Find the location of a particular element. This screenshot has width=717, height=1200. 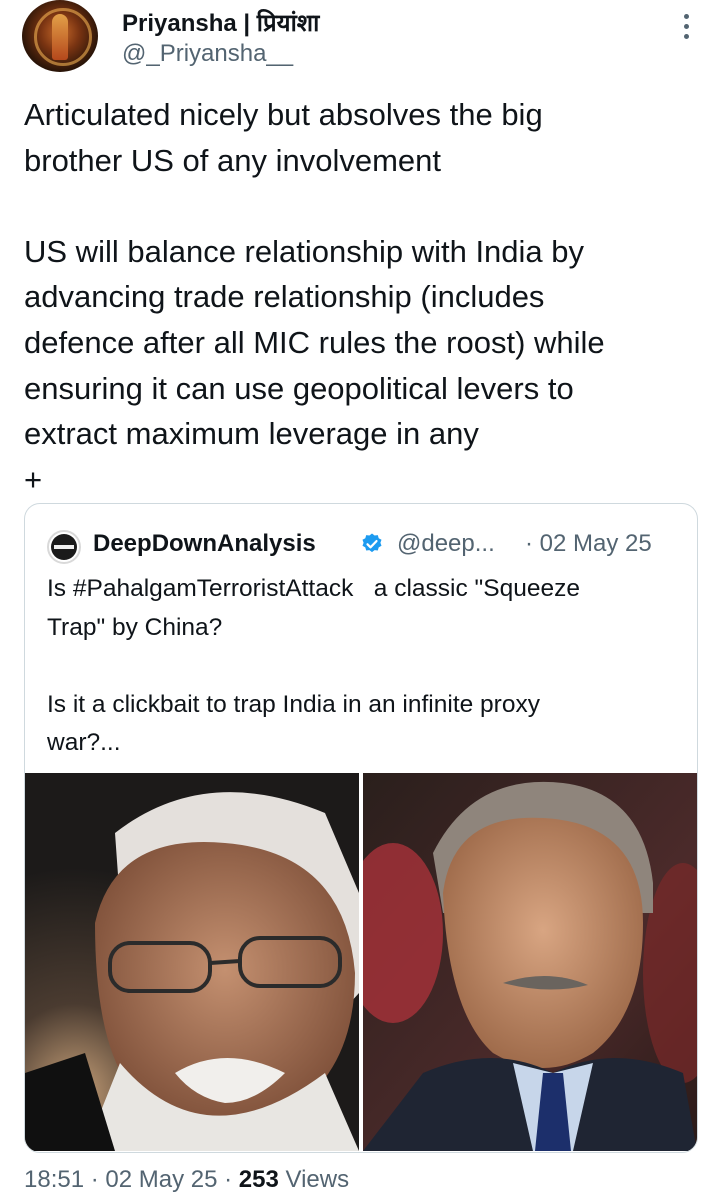

verified-badge-icon is located at coordinates (372, 543).